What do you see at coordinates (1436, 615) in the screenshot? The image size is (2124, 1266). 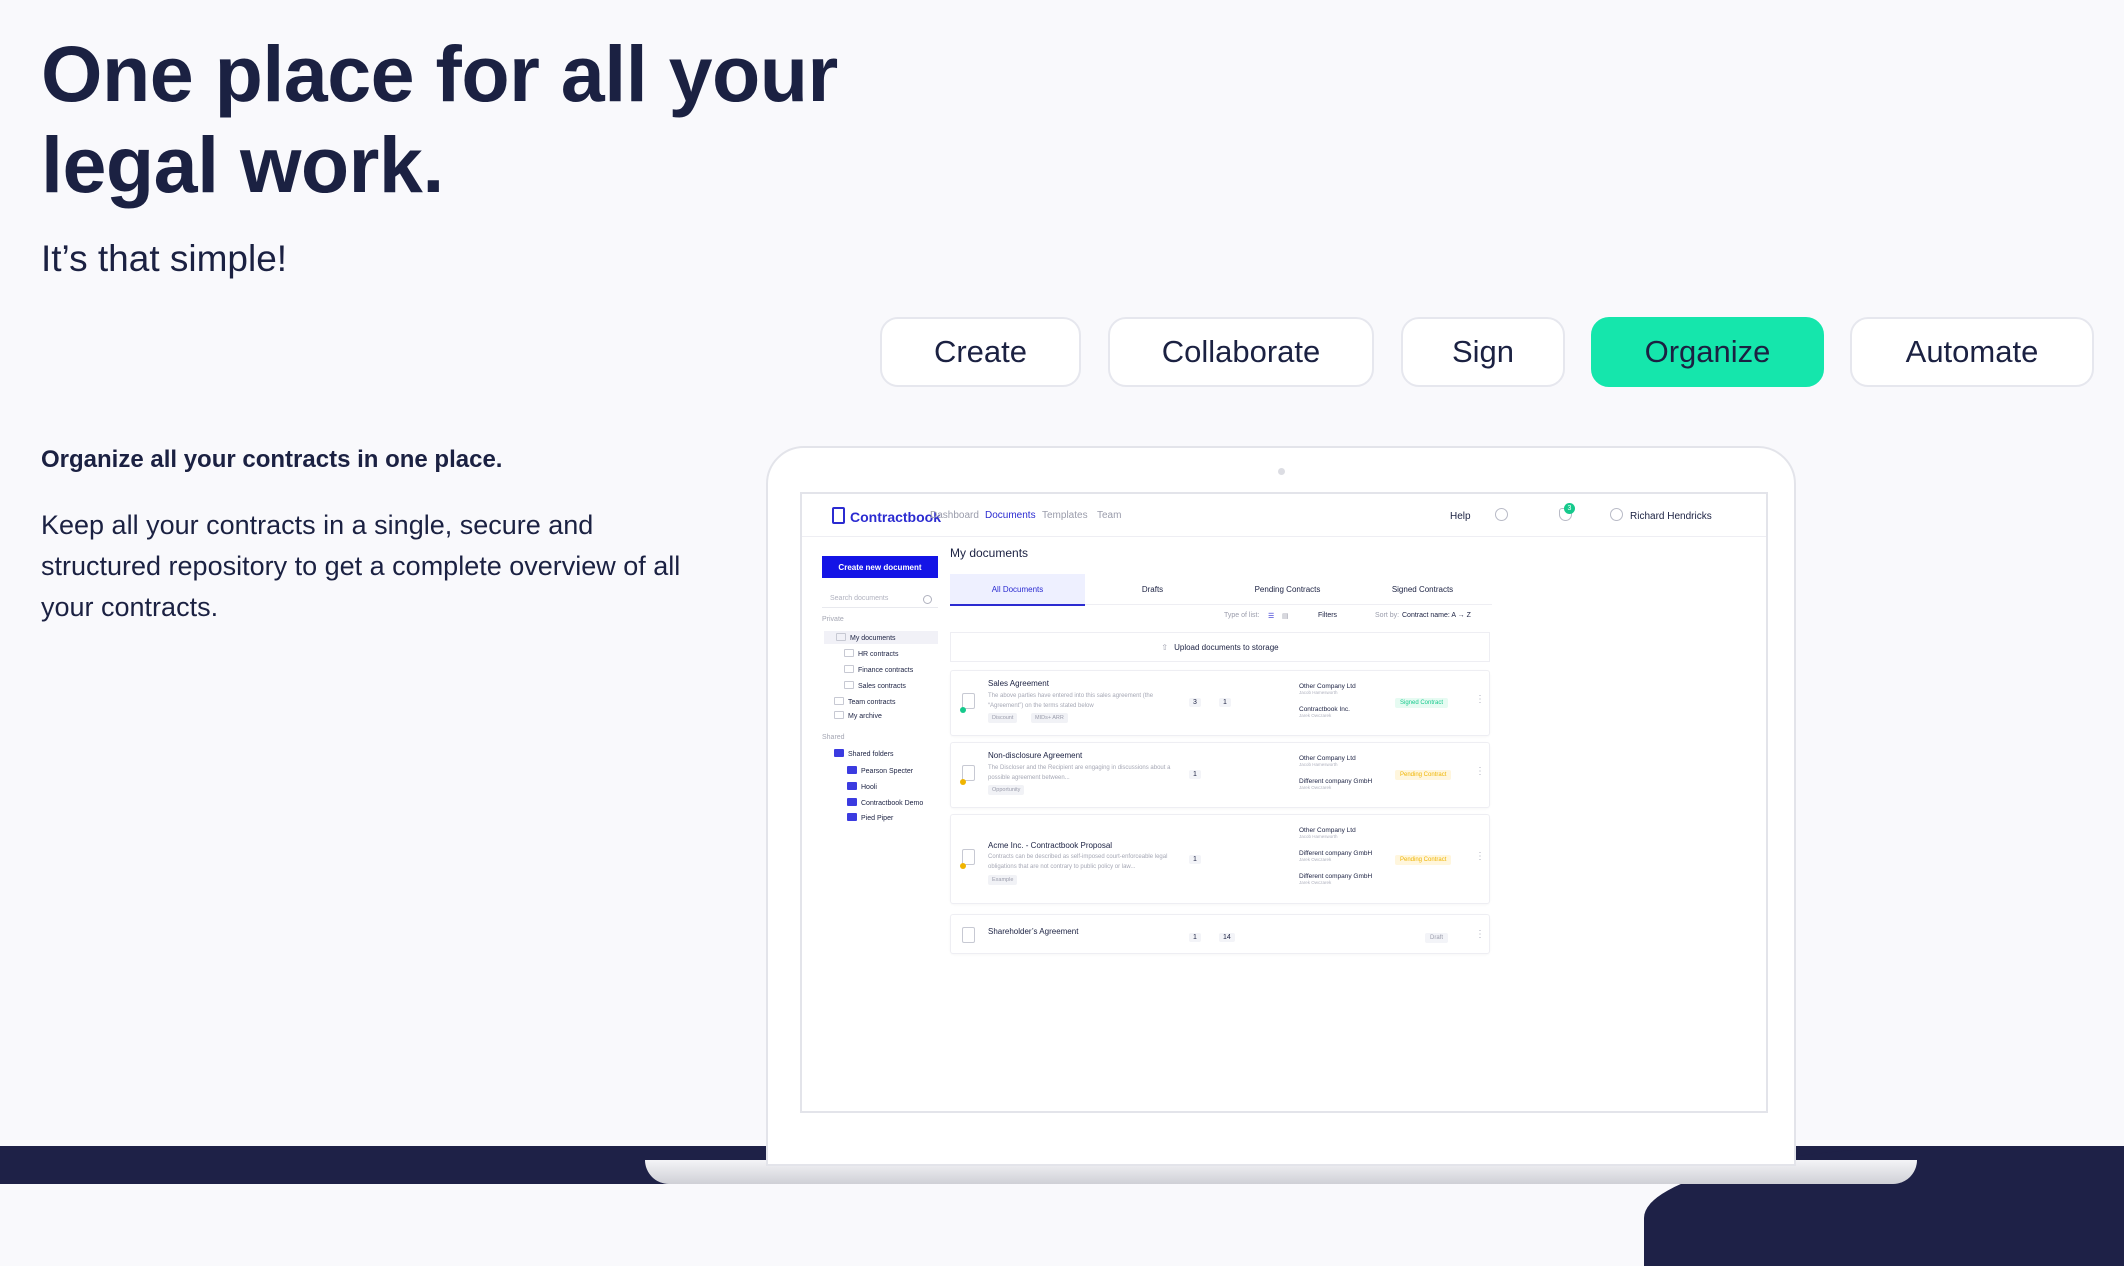 I see `sort-dropdown: Contract name: A → Z` at bounding box center [1436, 615].